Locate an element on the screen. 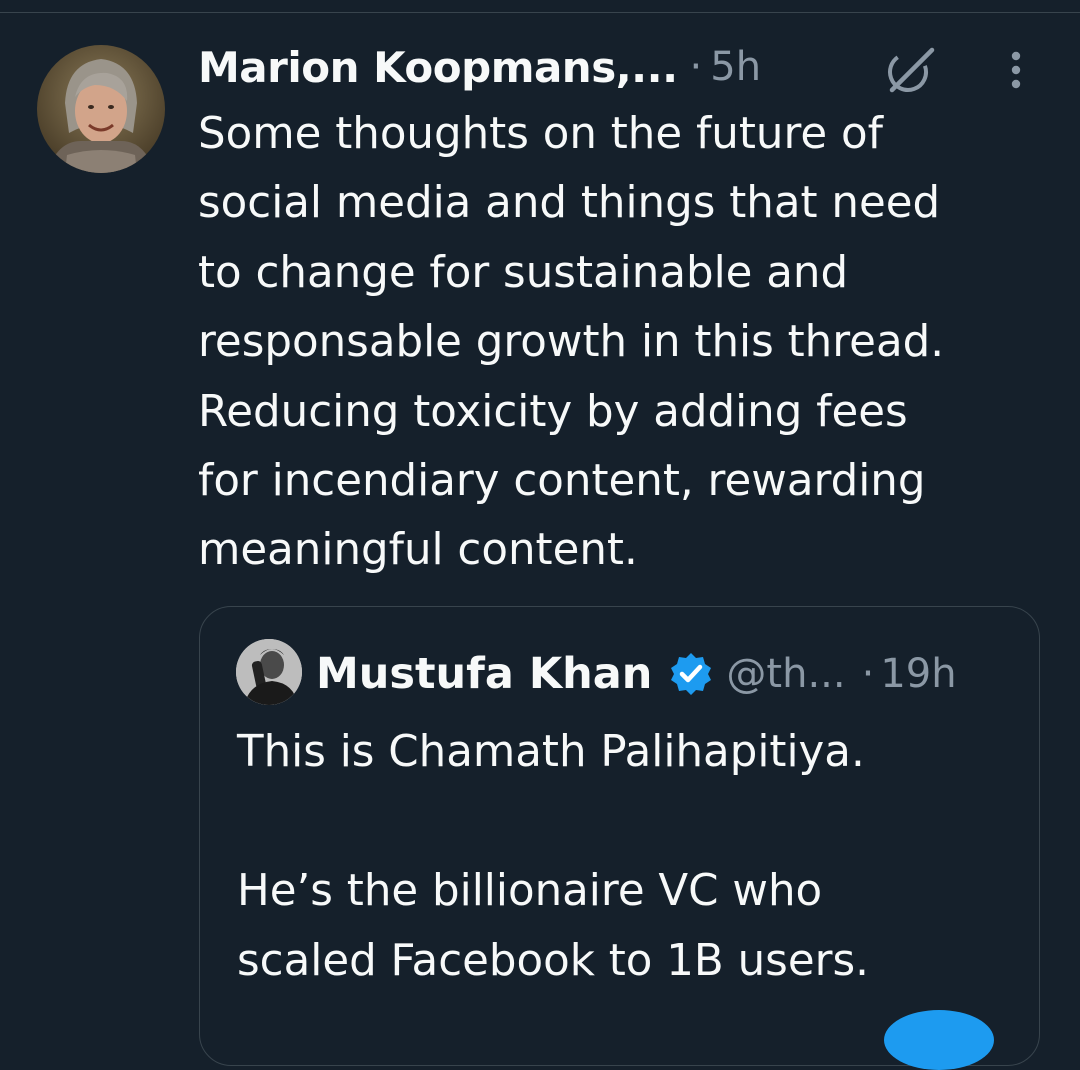 This screenshot has width=1080, height=1070. quoted-tweet-timestamp: 19h is located at coordinates (918, 674).